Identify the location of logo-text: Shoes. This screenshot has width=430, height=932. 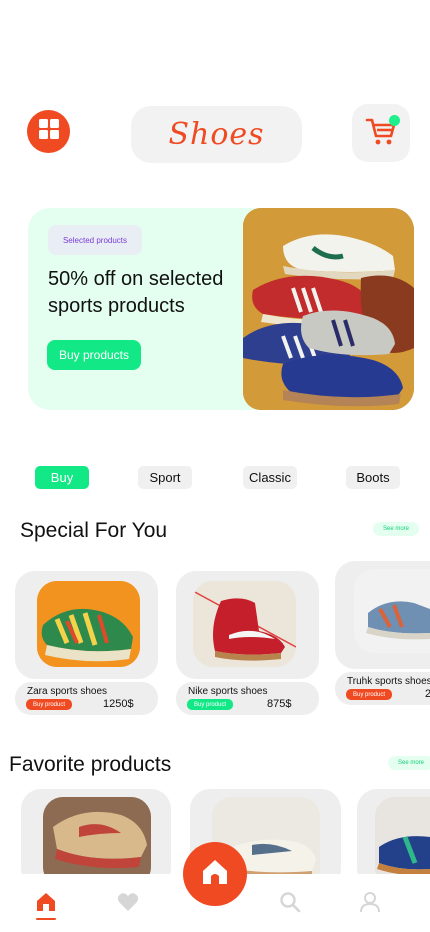
(216, 134).